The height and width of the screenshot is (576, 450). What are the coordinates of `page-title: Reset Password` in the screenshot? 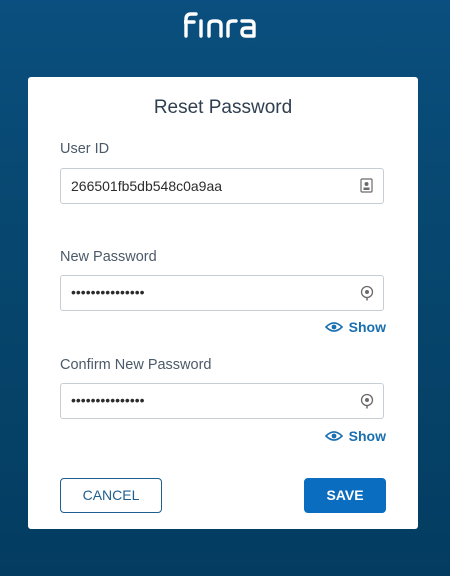 It's located at (223, 107).